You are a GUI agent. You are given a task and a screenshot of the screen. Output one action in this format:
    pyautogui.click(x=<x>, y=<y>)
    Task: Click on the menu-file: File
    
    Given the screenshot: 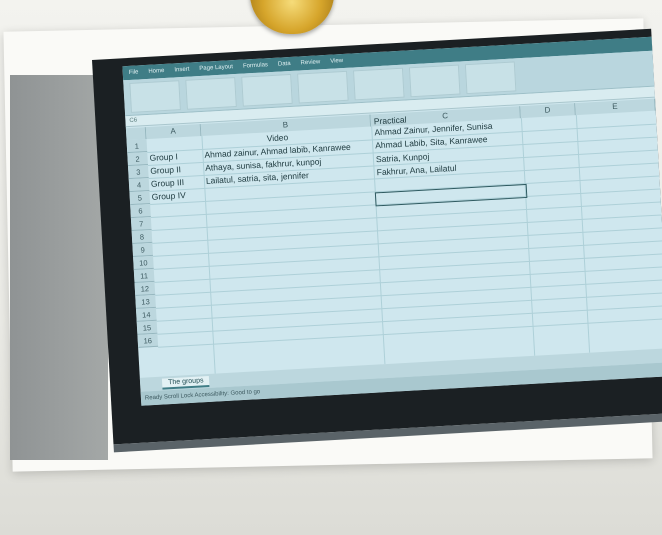 What is the action you would take?
    pyautogui.click(x=134, y=72)
    